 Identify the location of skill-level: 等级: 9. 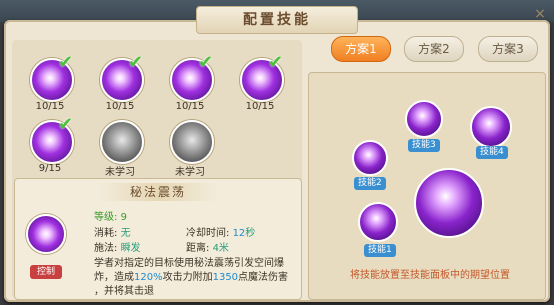
(110, 217).